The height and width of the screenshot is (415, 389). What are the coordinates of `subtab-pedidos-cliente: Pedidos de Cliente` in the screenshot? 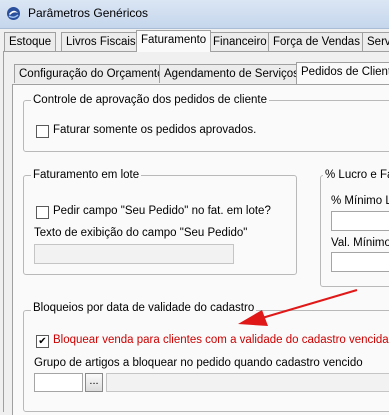 It's located at (342, 73).